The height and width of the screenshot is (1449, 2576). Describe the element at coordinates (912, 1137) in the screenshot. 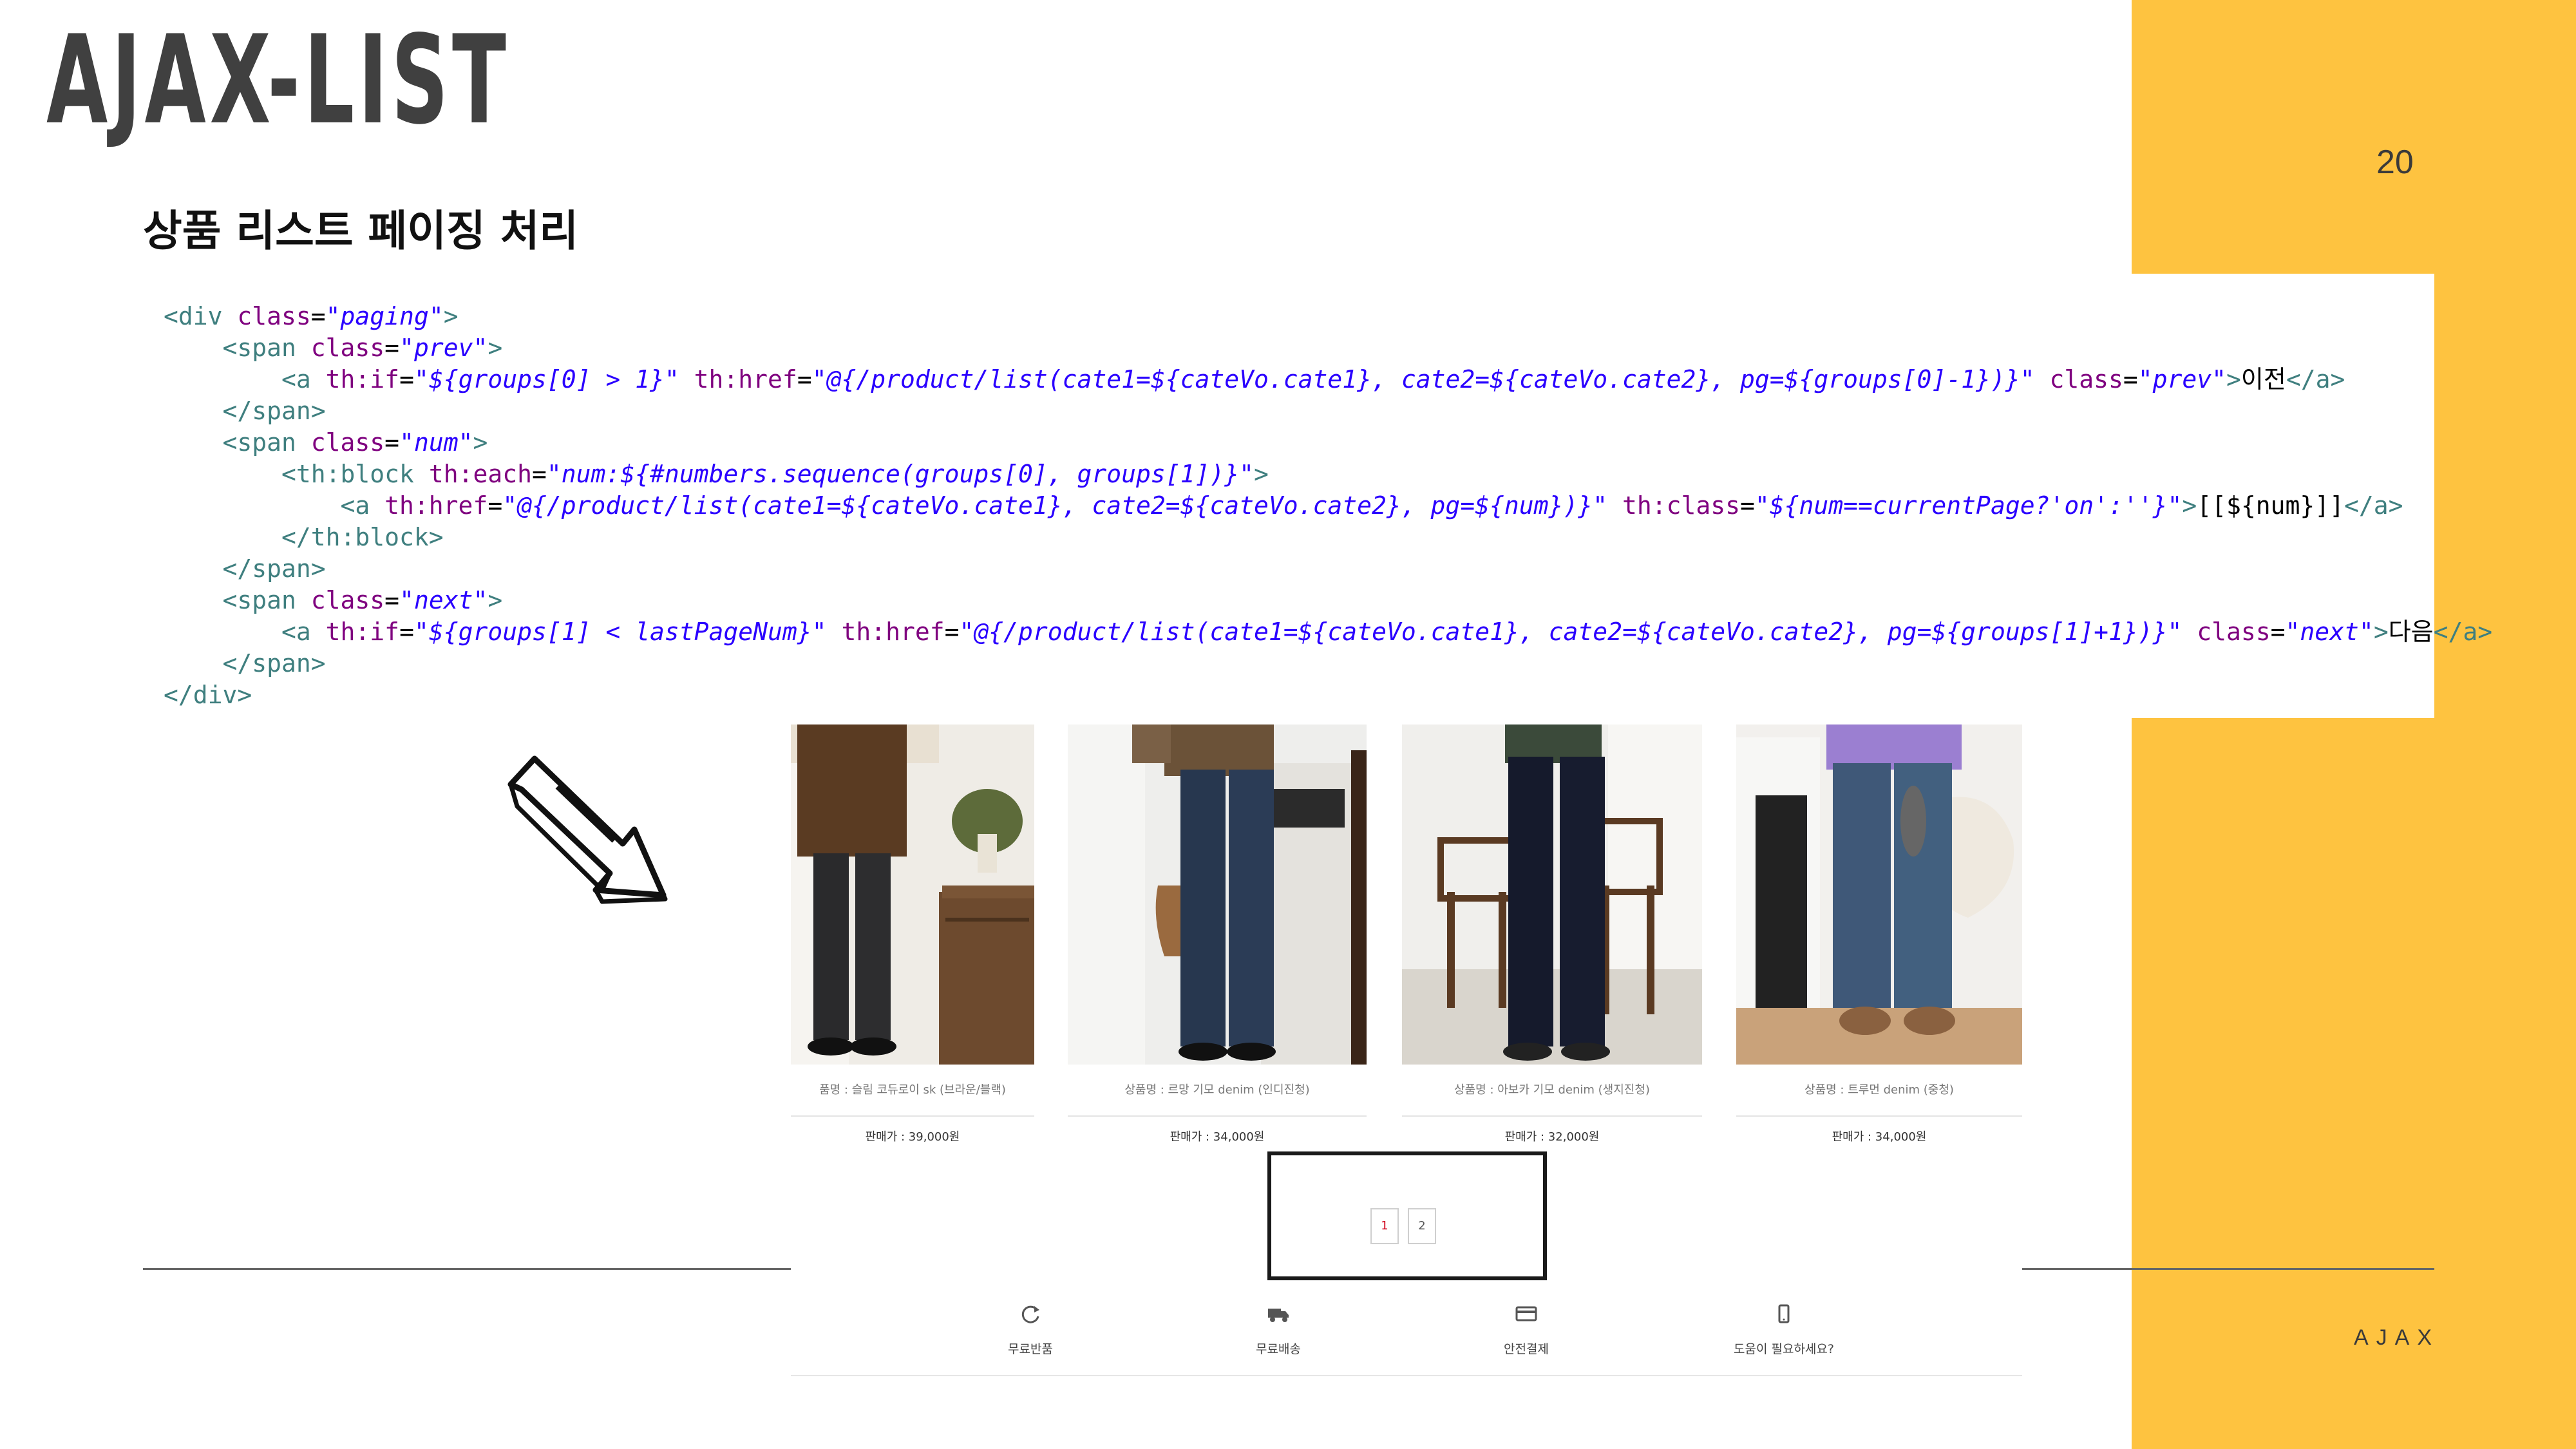

I see `product-price: 판매가 : 39,000원` at that location.